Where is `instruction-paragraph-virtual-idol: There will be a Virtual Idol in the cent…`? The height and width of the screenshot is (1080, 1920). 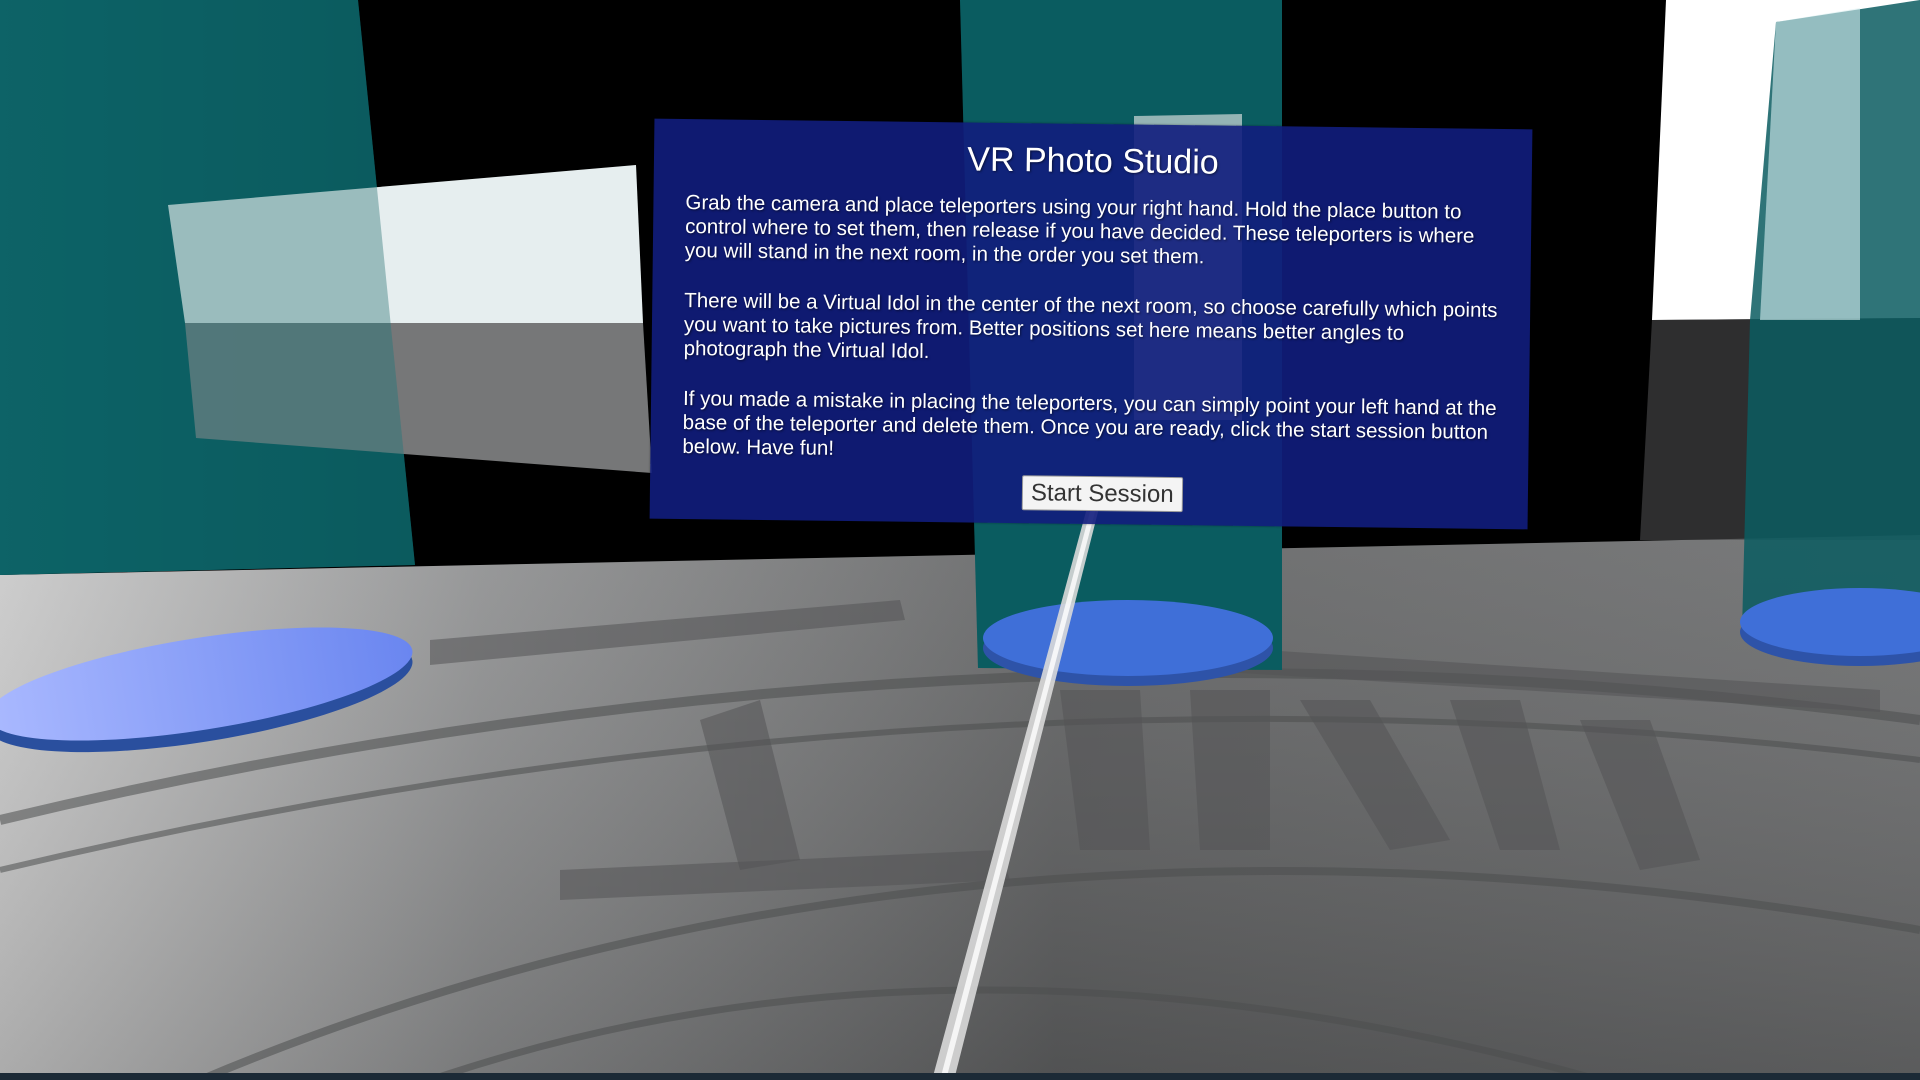 instruction-paragraph-virtual-idol: There will be a Virtual Idol in the cent… is located at coordinates (1090, 326).